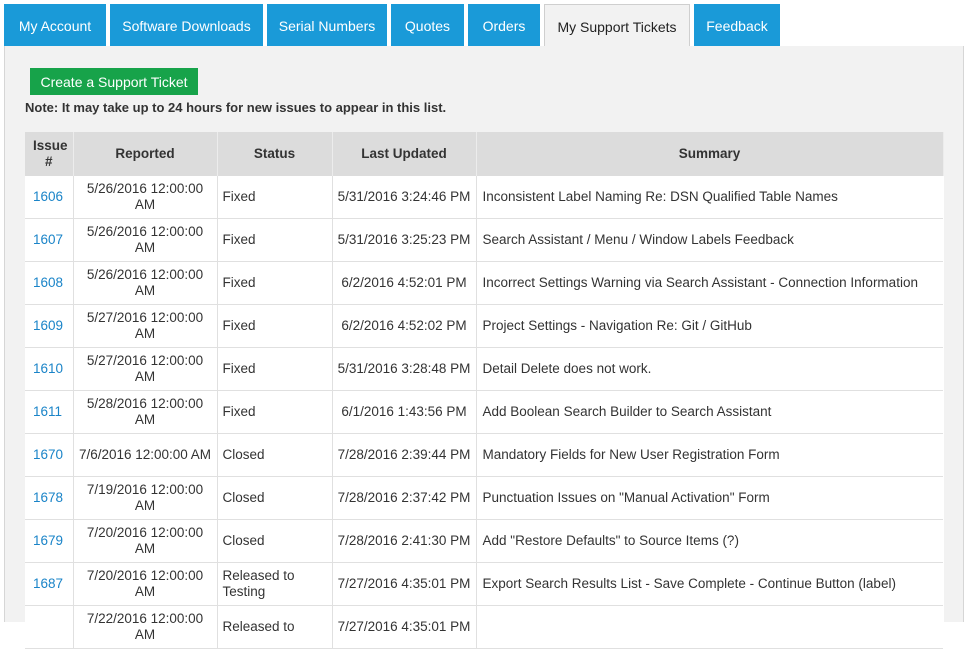 Image resolution: width=968 pixels, height=649 pixels. I want to click on tab-my-account: My Account, so click(55, 25).